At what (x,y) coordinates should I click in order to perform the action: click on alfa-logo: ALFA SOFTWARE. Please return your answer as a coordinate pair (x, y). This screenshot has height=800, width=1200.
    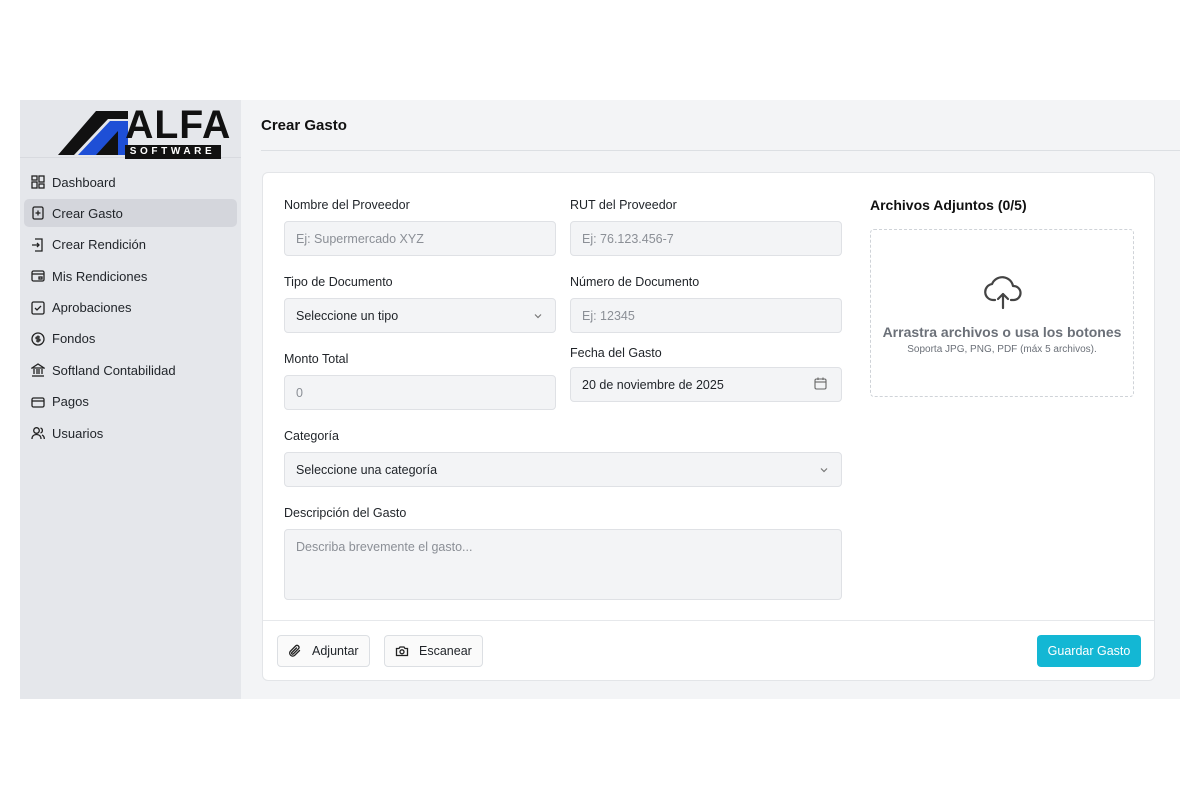
    Looking at the image, I should click on (138, 131).